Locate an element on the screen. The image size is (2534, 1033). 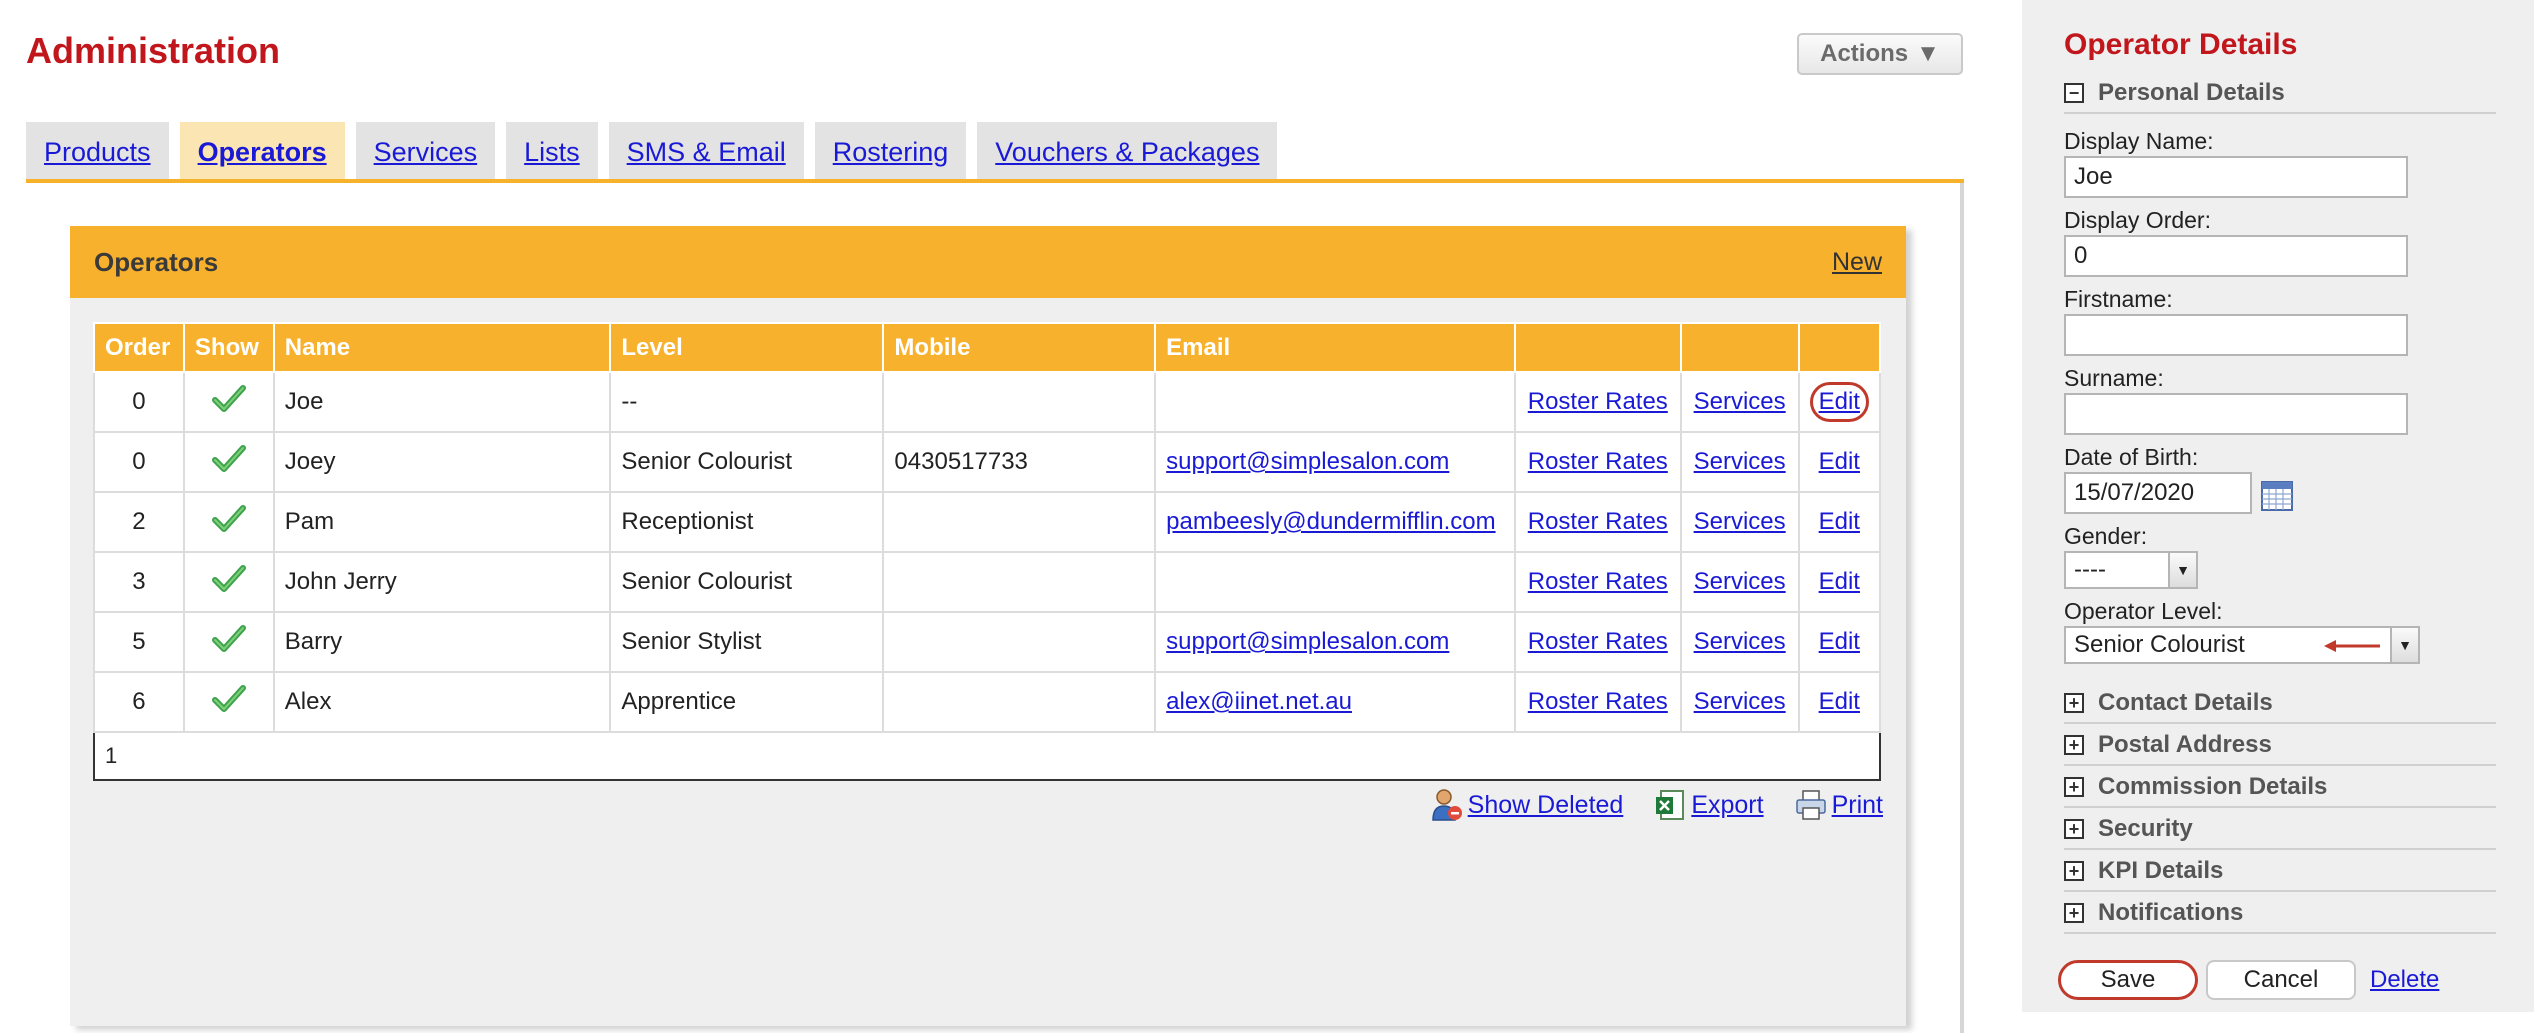
surname-input is located at coordinates (2236, 414).